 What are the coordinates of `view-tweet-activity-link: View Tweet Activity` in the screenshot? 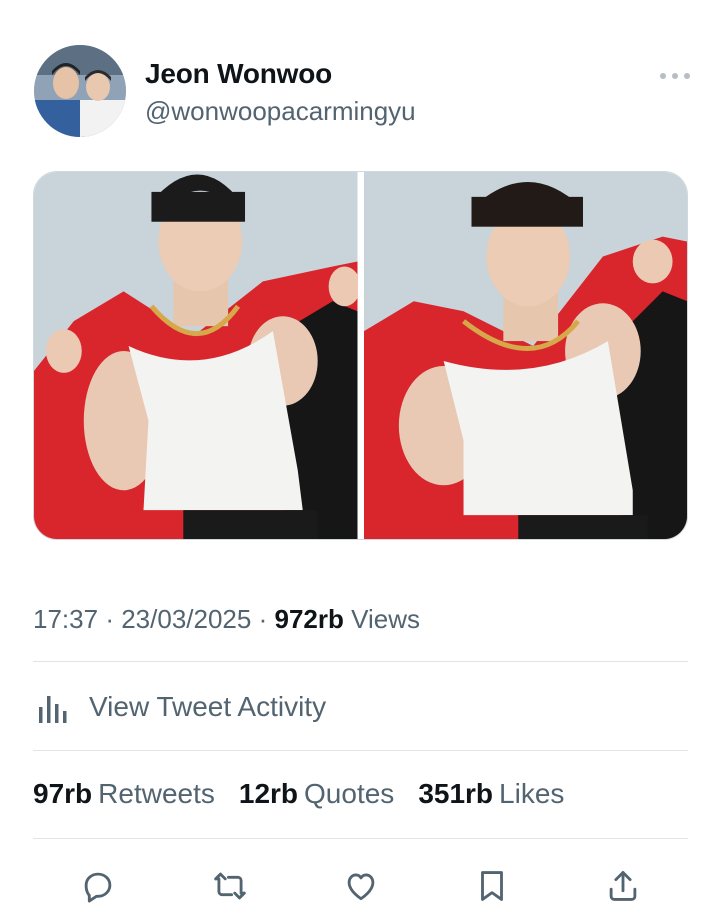 It's located at (179, 707).